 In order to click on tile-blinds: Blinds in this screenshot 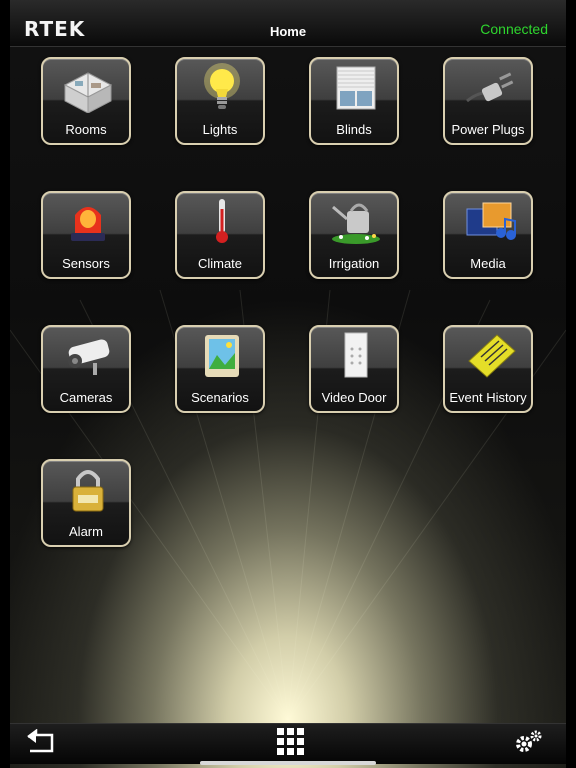, I will do `click(354, 101)`.